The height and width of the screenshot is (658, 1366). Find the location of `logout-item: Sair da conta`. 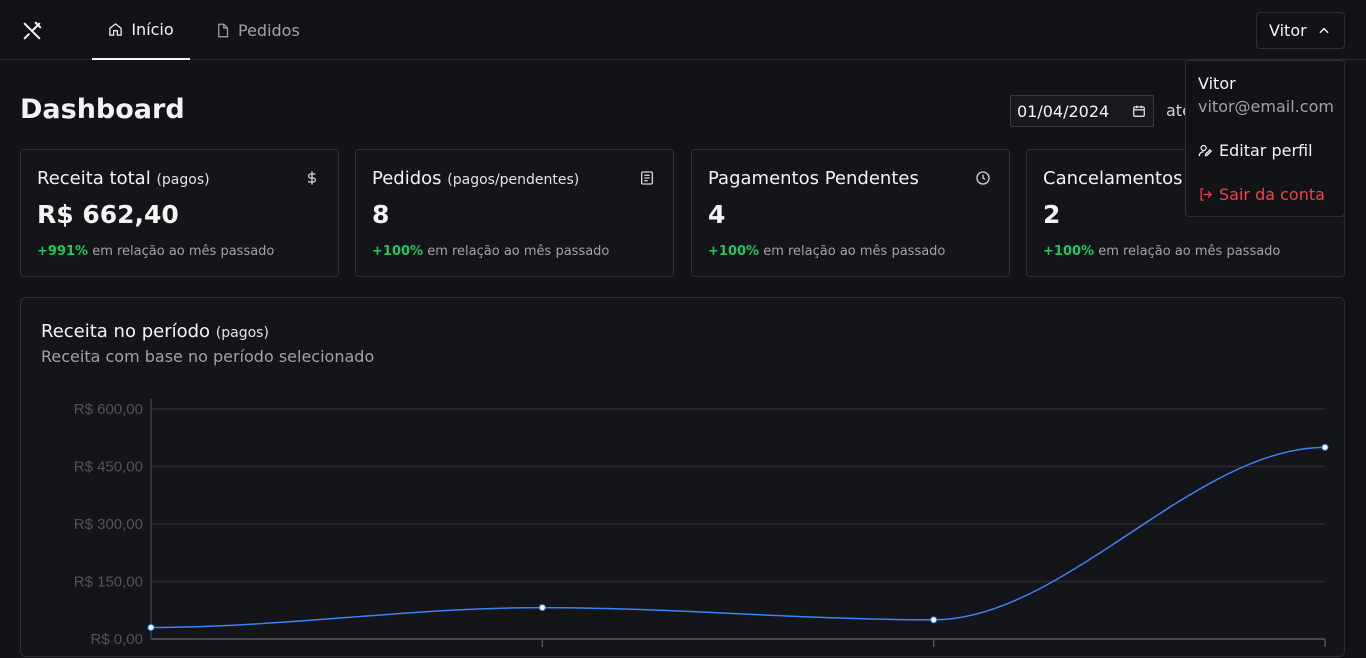

logout-item: Sair da conta is located at coordinates (1261, 194).